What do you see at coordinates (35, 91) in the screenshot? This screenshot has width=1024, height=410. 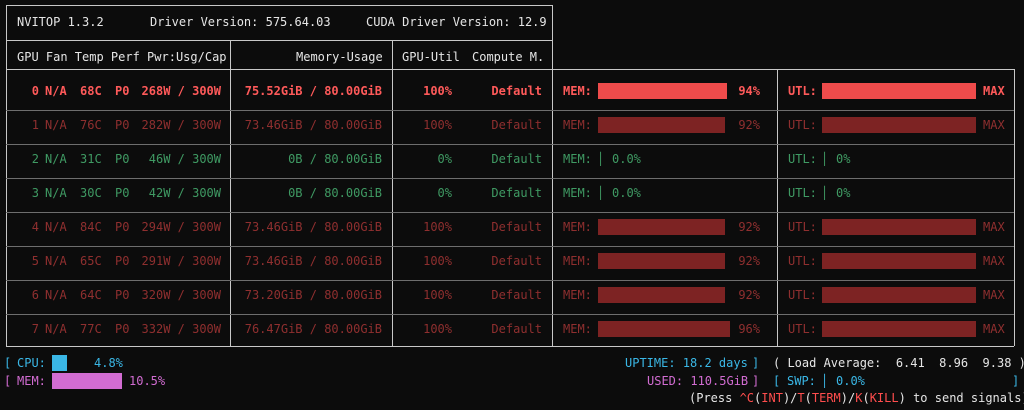 I see `gpu-index: 0` at bounding box center [35, 91].